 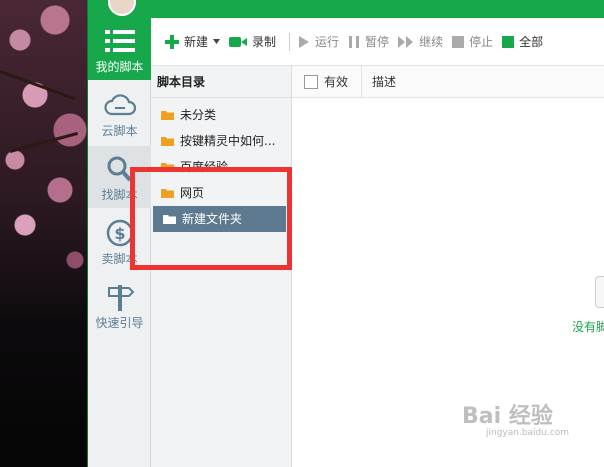 I want to click on cloud-icon, so click(x=119, y=105).